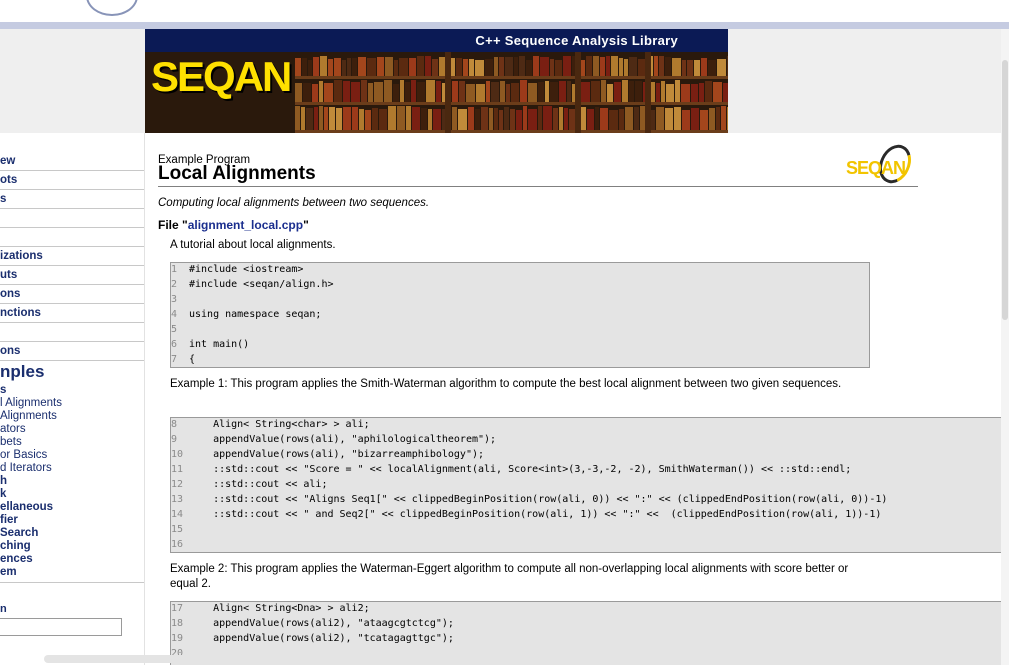 The width and height of the screenshot is (1009, 665). Describe the element at coordinates (174, 299) in the screenshot. I see `line-number: 3` at that location.